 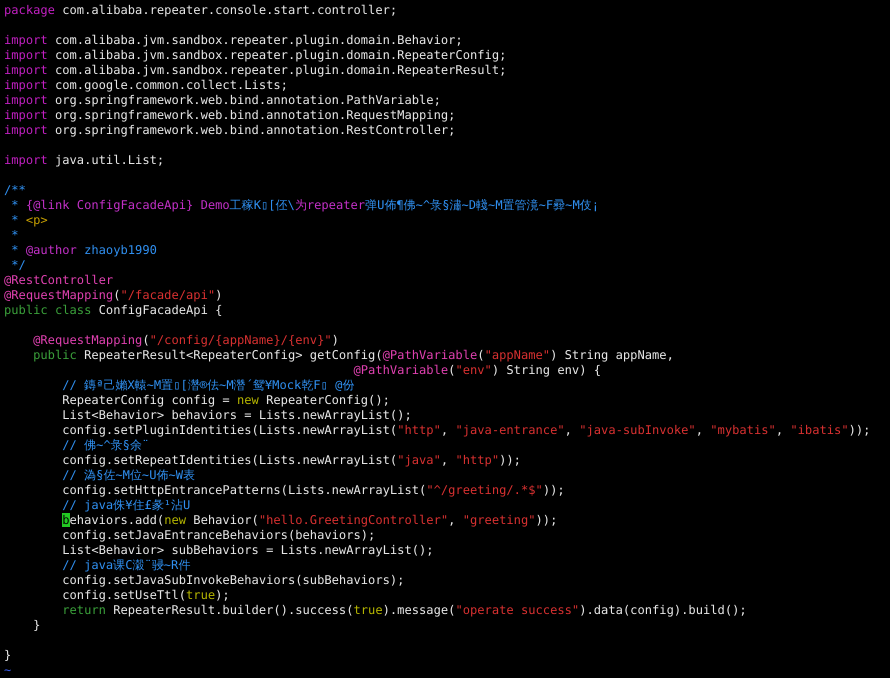 I want to click on code-line: List<Behavior> subBehaviors = Lists.newArrayList();, so click(x=247, y=550).